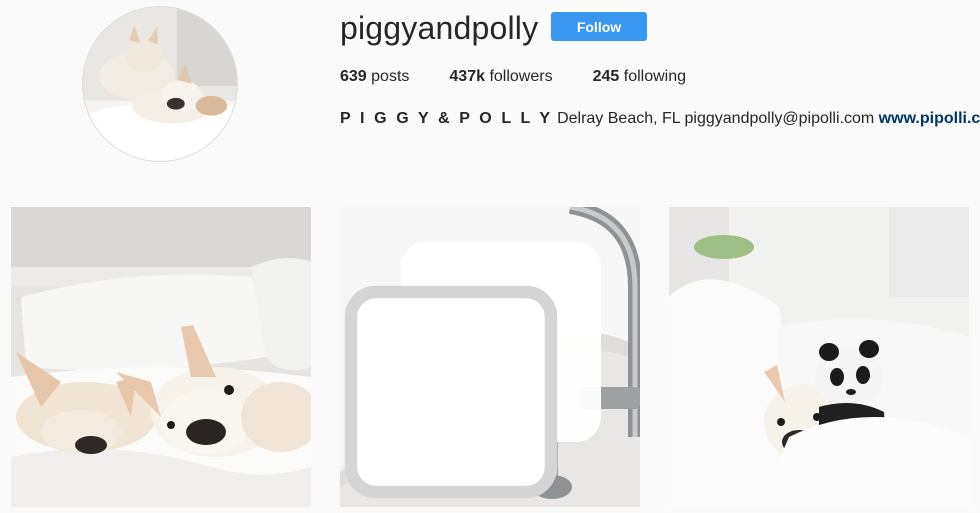 This screenshot has width=980, height=513. Describe the element at coordinates (472, 370) in the screenshot. I see `multiple-photos-icon` at that location.